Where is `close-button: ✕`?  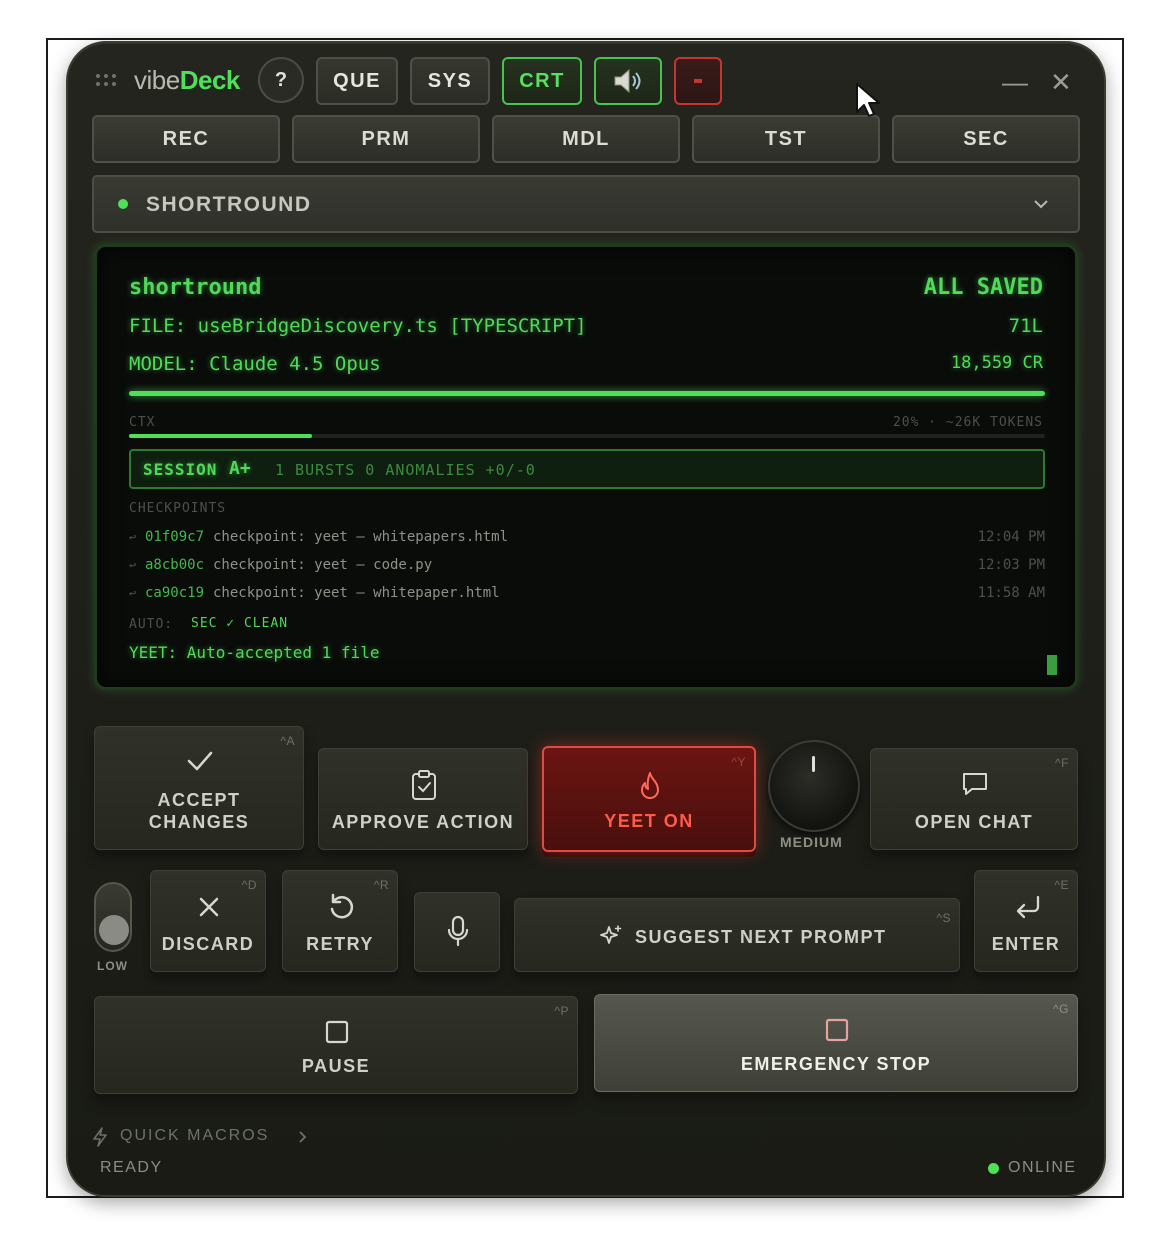
close-button: ✕ is located at coordinates (1061, 82).